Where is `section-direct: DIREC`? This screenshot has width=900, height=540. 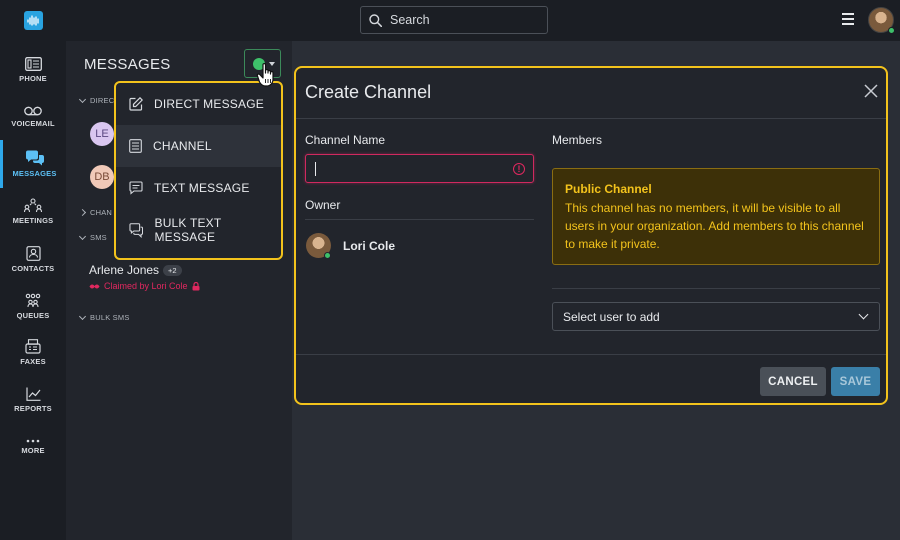
section-direct: DIREC is located at coordinates (96, 100).